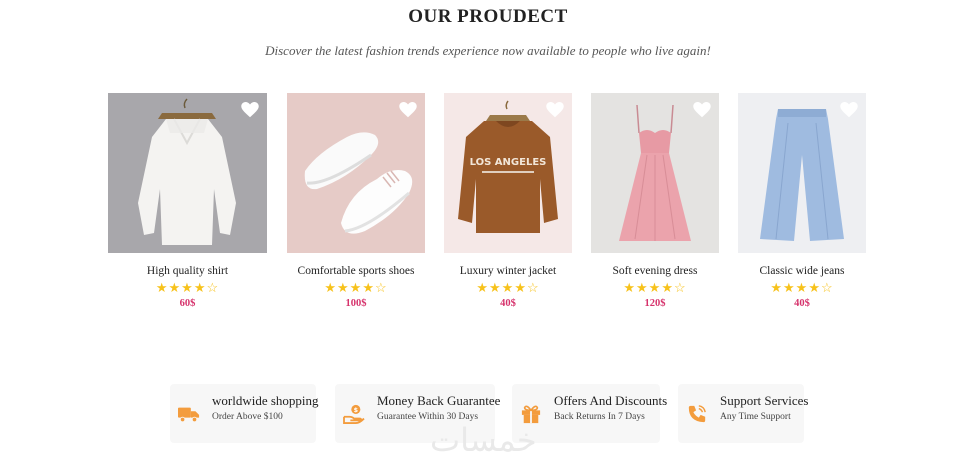 This screenshot has width=976, height=460. Describe the element at coordinates (755, 417) in the screenshot. I see `feature-subtitle: Any Time Support` at that location.